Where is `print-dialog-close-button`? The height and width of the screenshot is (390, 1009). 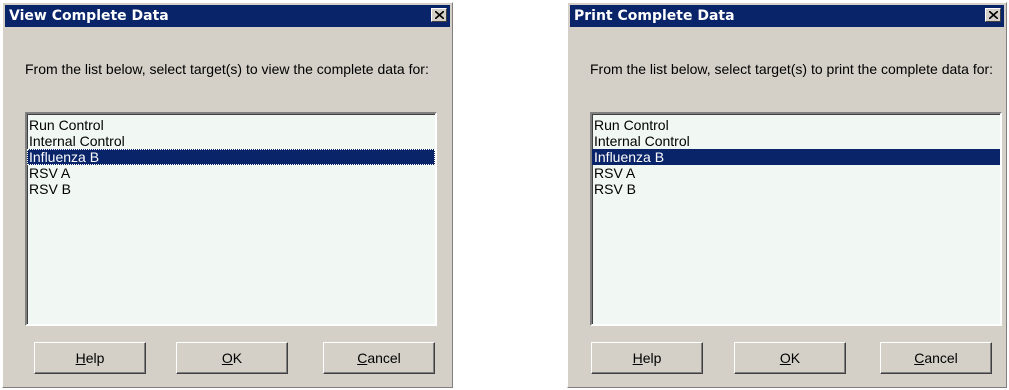
print-dialog-close-button is located at coordinates (993, 15).